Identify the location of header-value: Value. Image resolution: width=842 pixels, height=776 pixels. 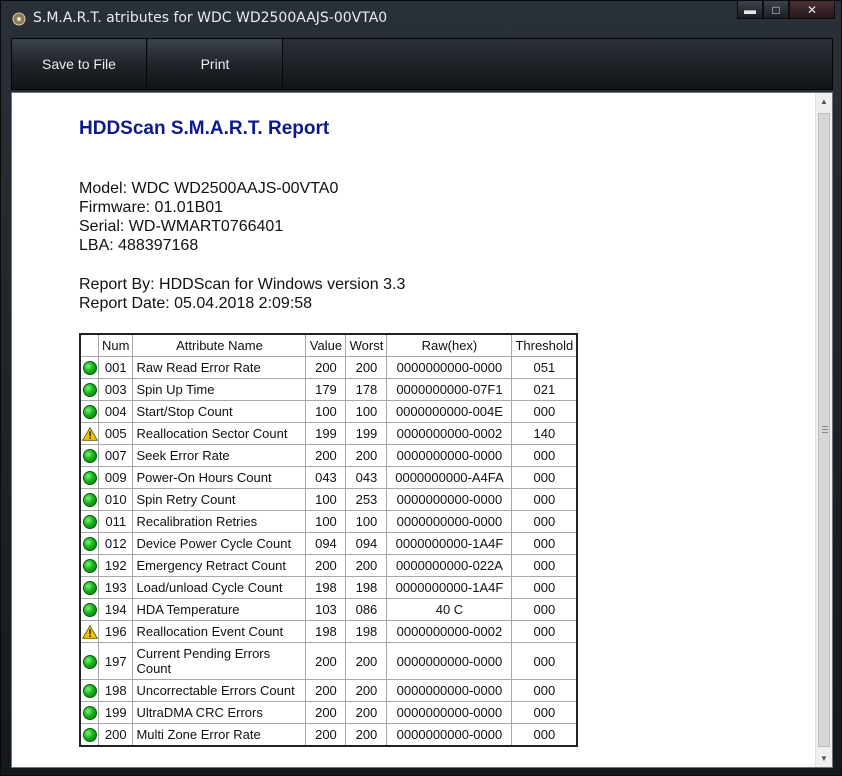
(326, 345).